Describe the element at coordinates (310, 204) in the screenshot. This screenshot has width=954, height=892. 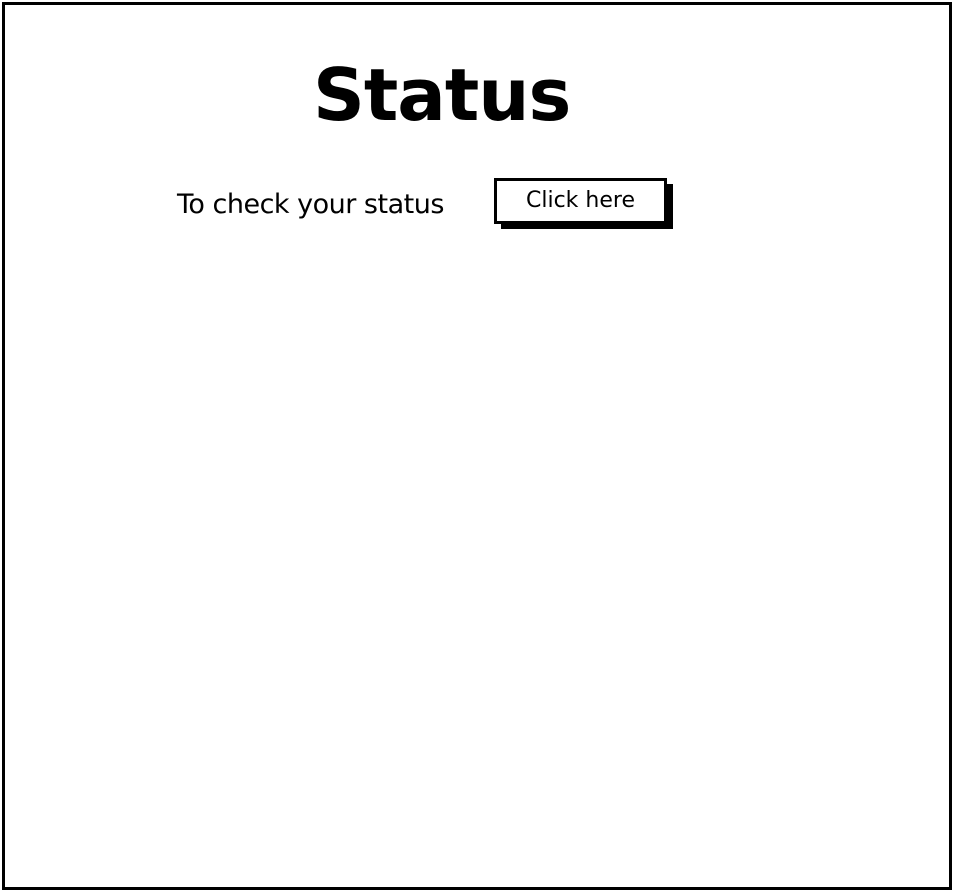
I see `status-prompt-text: To check your status` at that location.